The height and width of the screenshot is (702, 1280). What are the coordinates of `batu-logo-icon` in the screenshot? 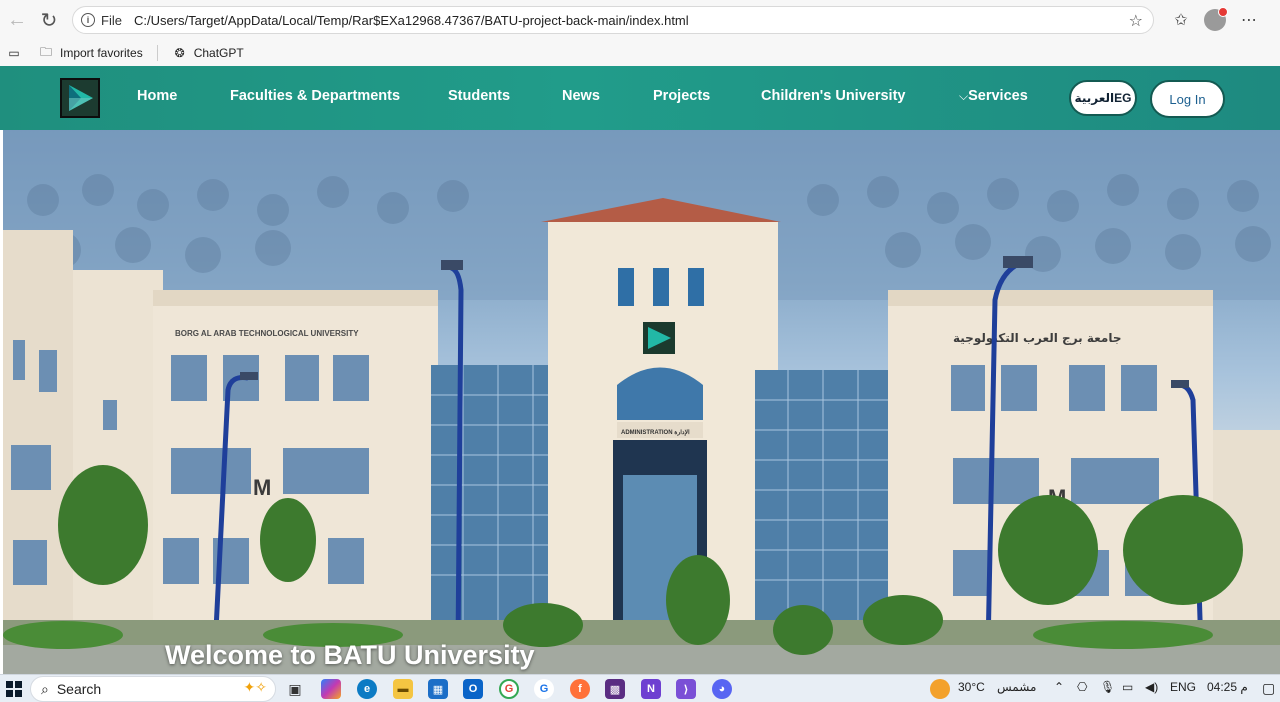 It's located at (80, 98).